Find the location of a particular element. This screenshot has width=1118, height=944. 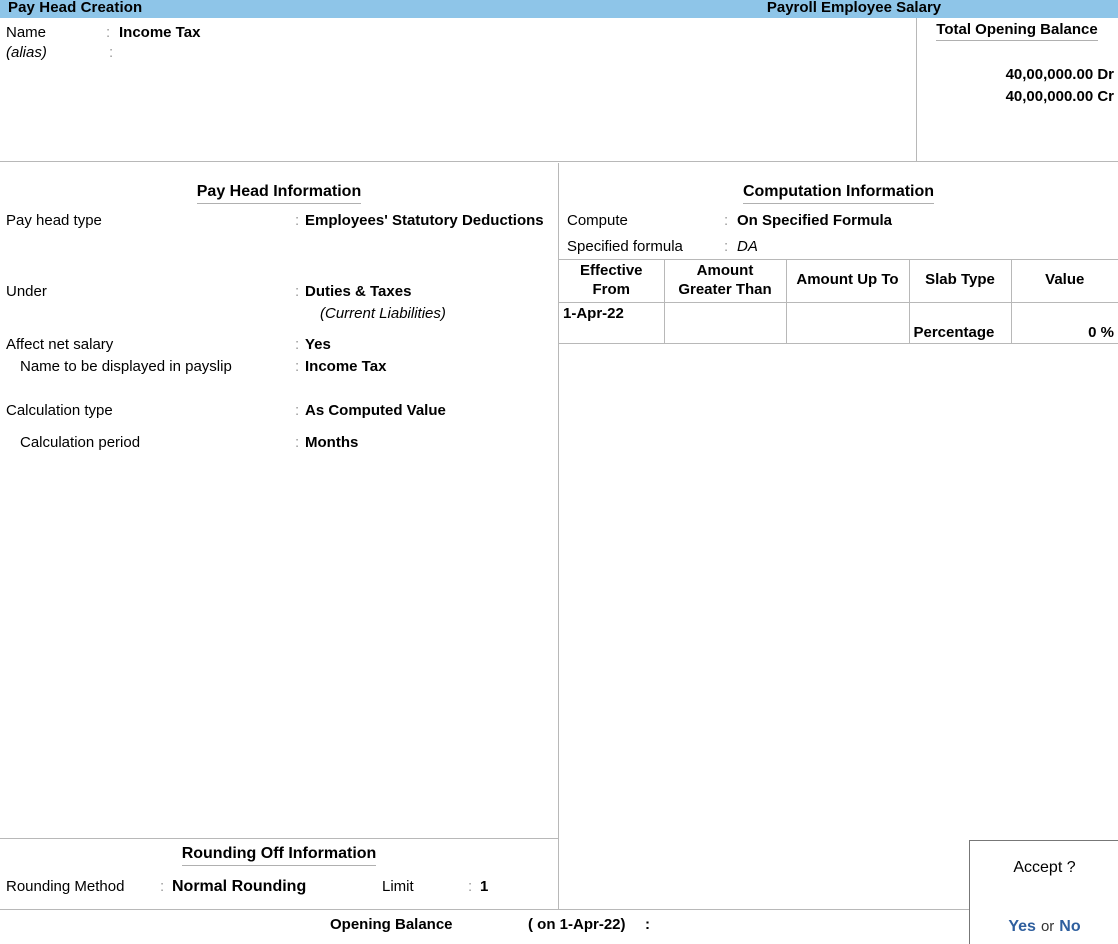

accept-or-label: or is located at coordinates (1047, 926).